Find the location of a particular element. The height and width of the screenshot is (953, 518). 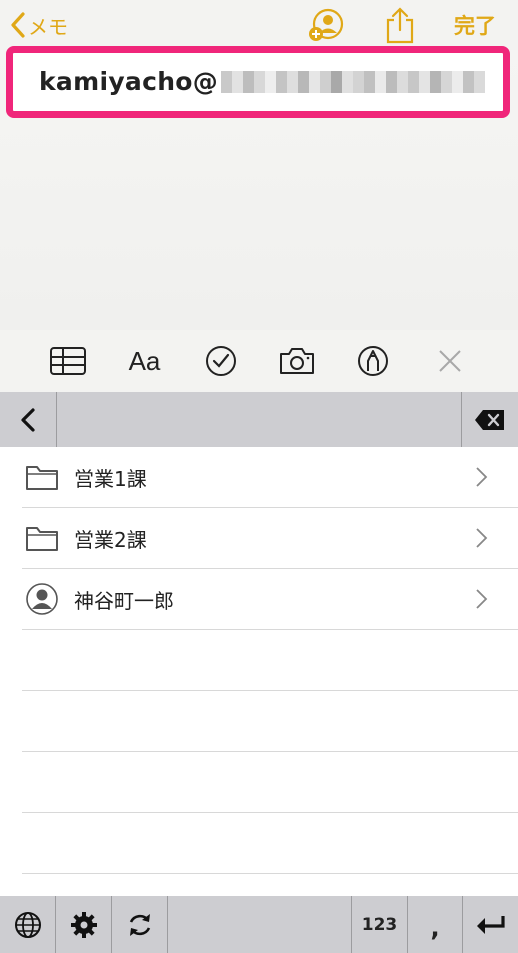

back-arrow-icon is located at coordinates (28, 419).